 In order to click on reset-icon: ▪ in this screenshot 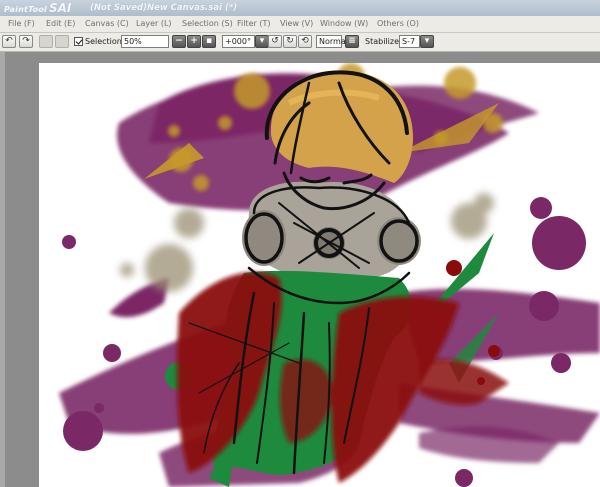, I will do `click(209, 41)`.